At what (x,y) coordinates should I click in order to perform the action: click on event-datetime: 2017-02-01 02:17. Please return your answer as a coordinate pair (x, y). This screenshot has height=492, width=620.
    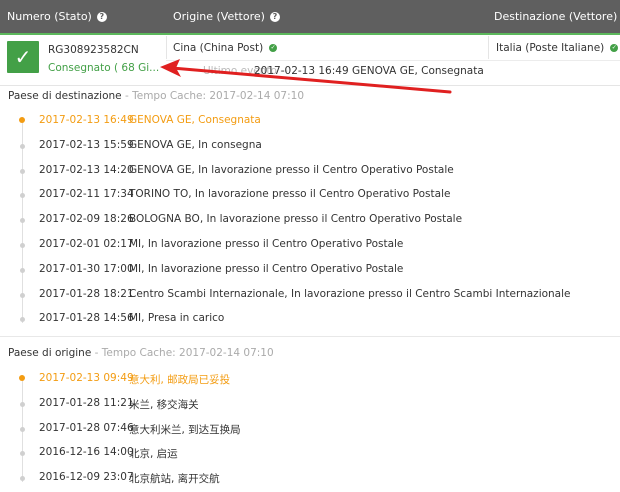
    Looking at the image, I should click on (86, 244).